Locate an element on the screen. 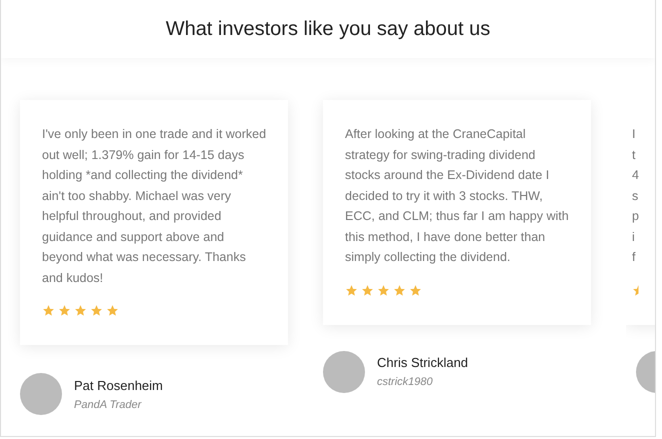 This screenshot has height=439, width=662. quote-fragment: i is located at coordinates (634, 237).